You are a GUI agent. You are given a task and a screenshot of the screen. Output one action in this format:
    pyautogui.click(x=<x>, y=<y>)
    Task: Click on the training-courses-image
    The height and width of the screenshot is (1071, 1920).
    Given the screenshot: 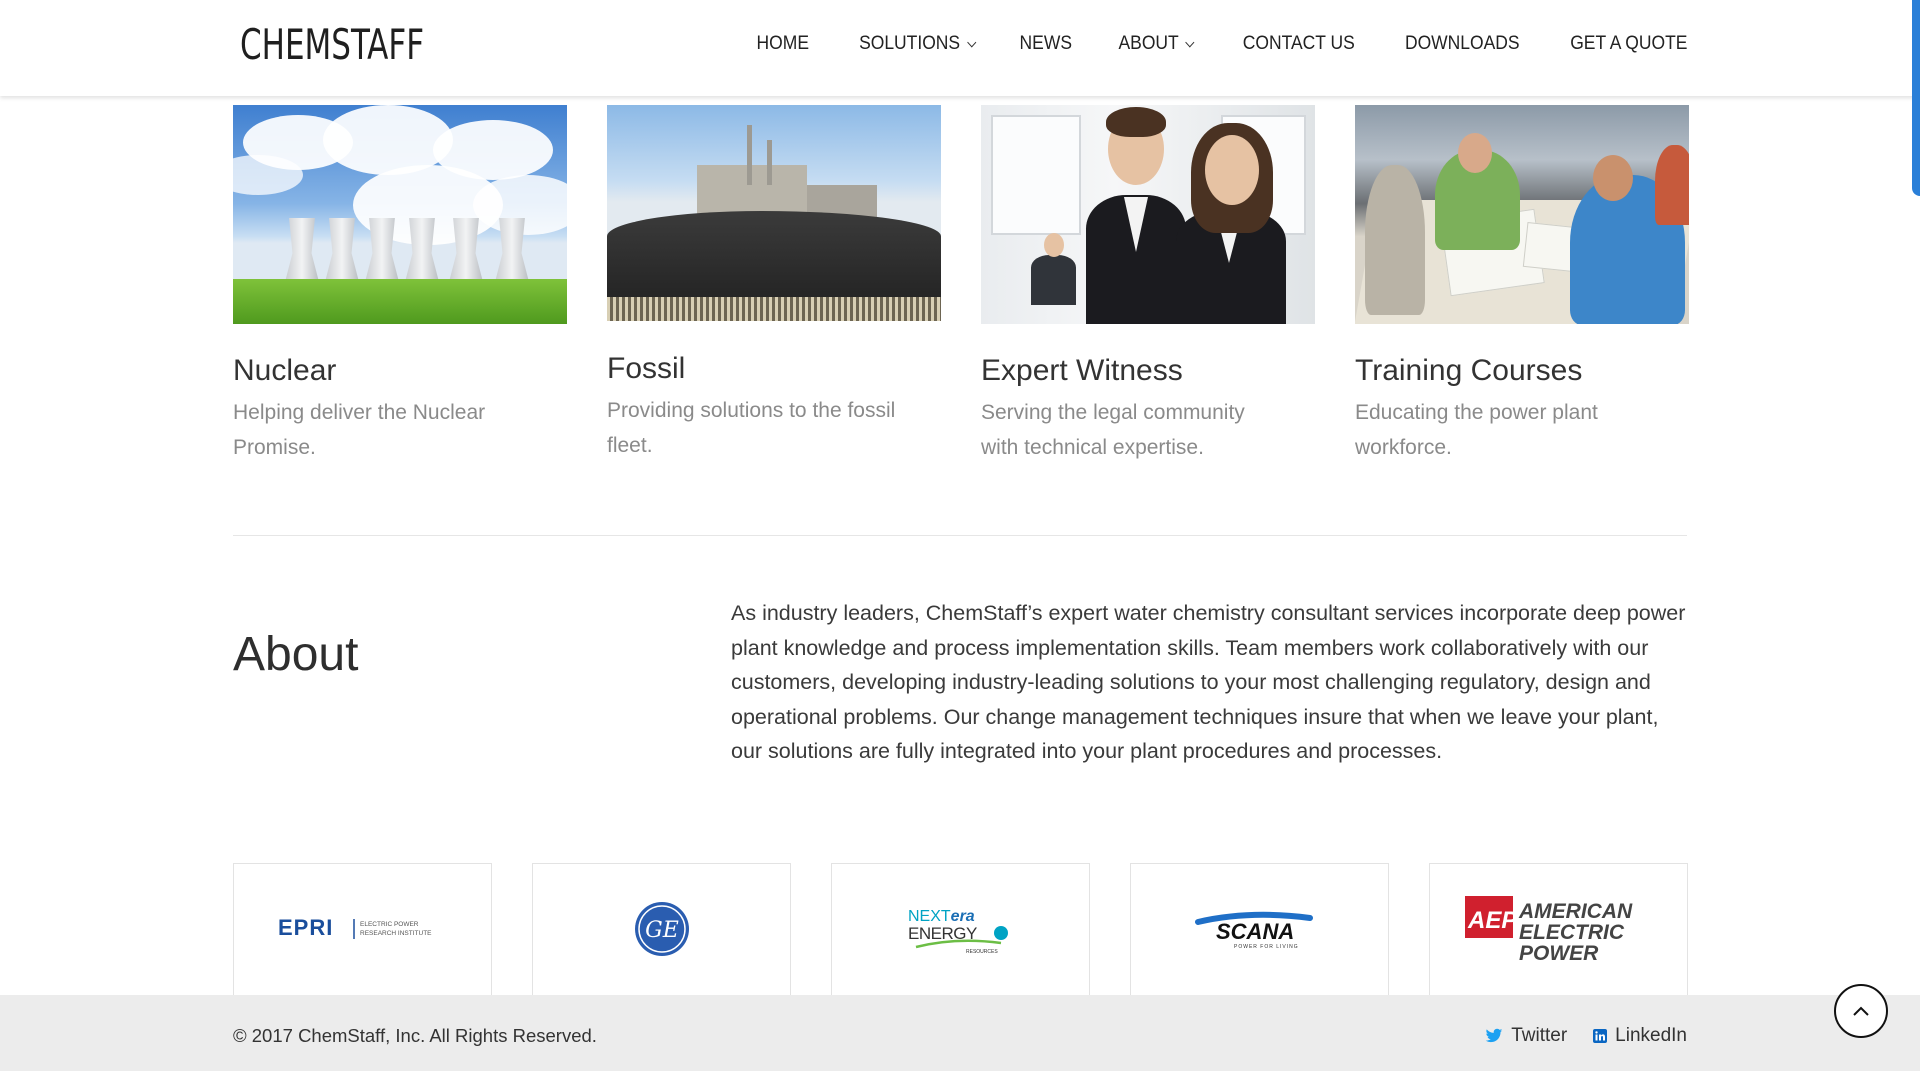 What is the action you would take?
    pyautogui.click(x=1522, y=214)
    